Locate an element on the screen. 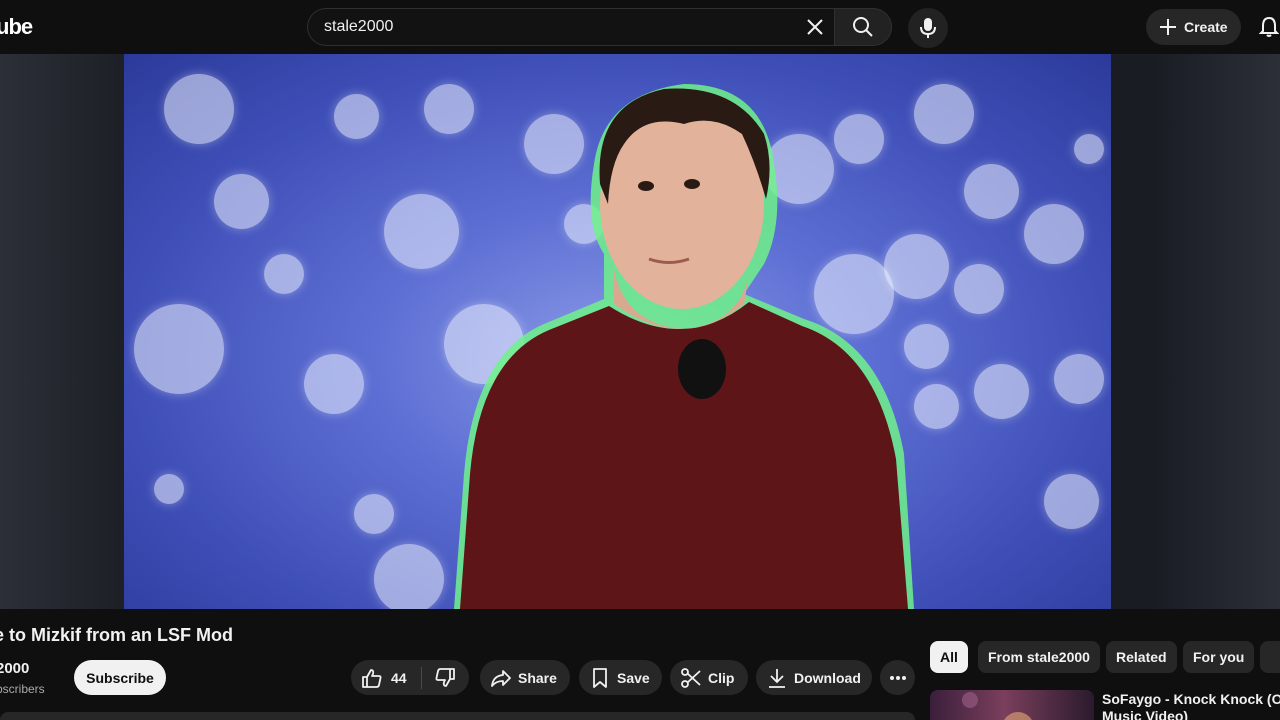 This screenshot has height=720, width=1280. like-button: 44 is located at coordinates (386, 677).